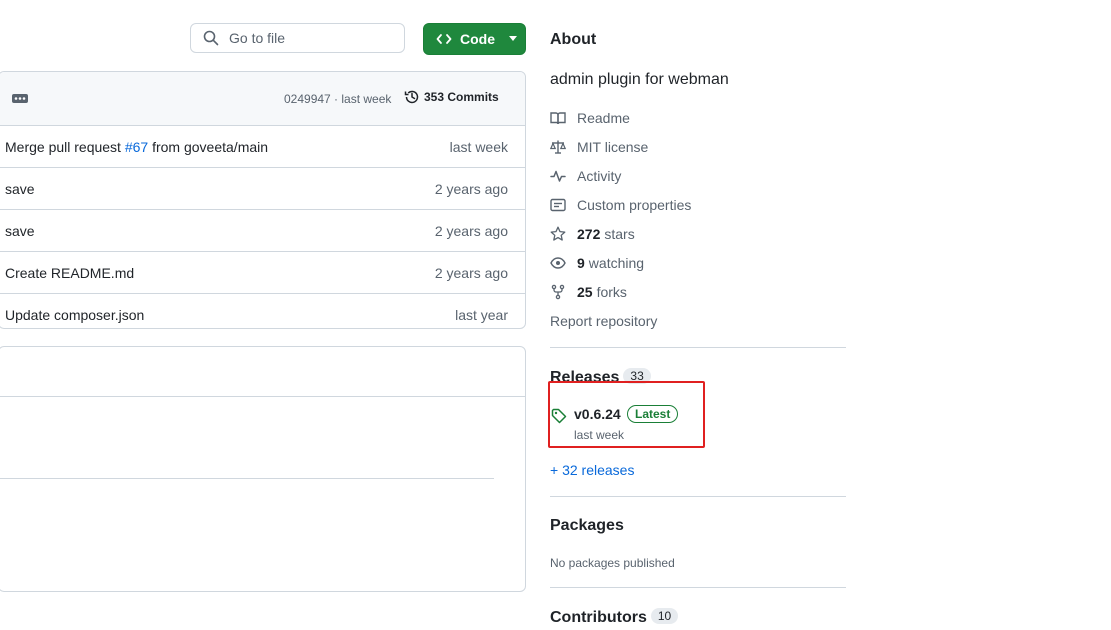 Image resolution: width=1111 pixels, height=630 pixels. What do you see at coordinates (69, 273) in the screenshot?
I see `commit-message: Create README.md` at bounding box center [69, 273].